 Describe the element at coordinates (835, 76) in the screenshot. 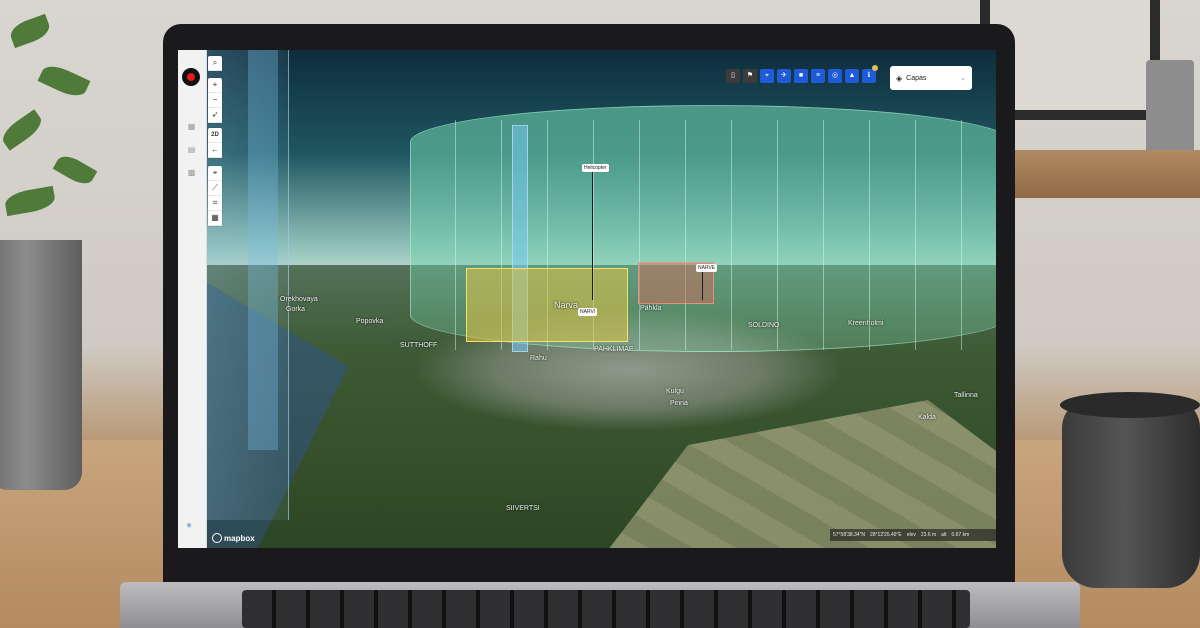

I see `target-icon: ◎` at that location.